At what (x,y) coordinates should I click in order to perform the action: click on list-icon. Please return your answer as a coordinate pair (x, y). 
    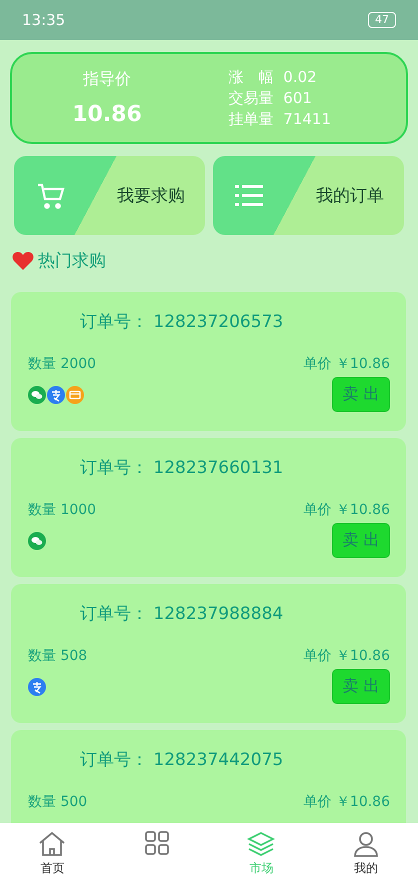
    Looking at the image, I should click on (249, 195).